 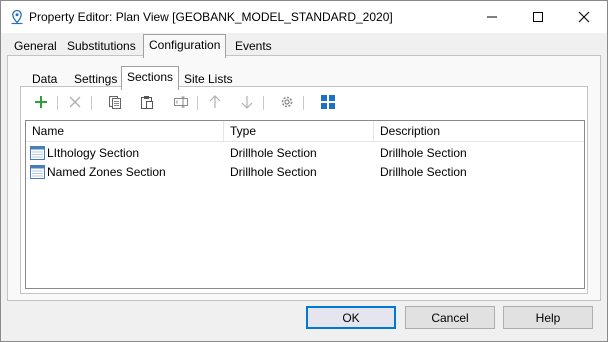 I want to click on column-header-description: Description, so click(x=479, y=131).